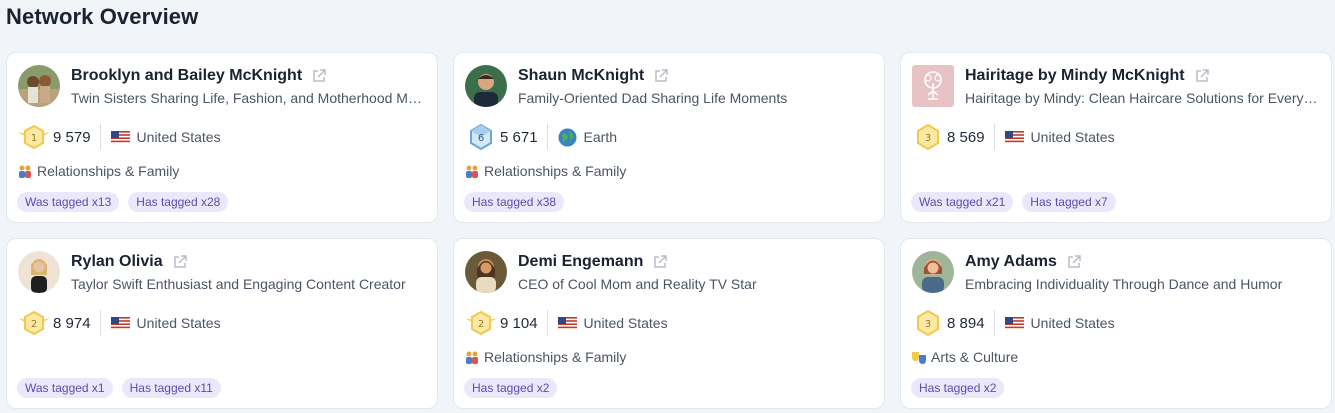  Describe the element at coordinates (1075, 76) in the screenshot. I see `profile-name: Hairitage by Mindy McKnight` at that location.